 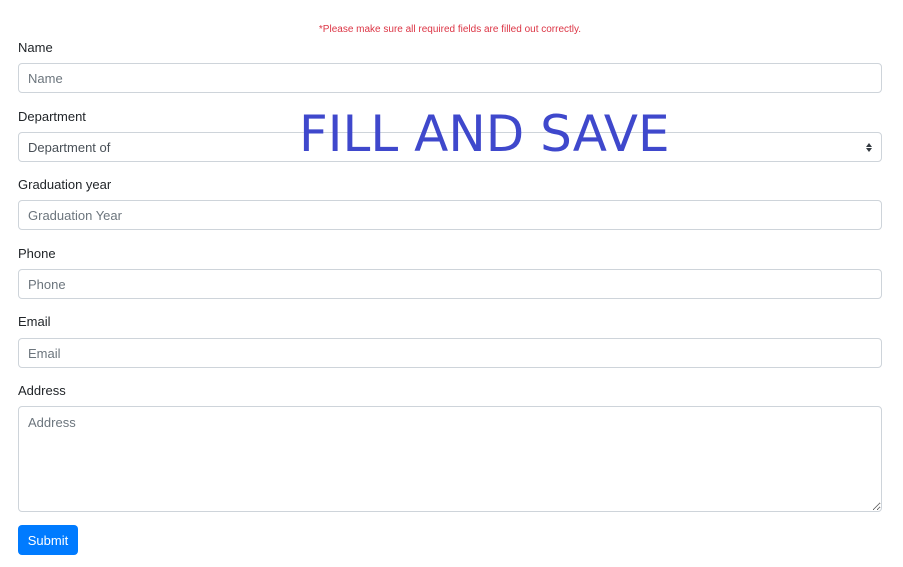 I want to click on submit-button: Submit, so click(x=48, y=540).